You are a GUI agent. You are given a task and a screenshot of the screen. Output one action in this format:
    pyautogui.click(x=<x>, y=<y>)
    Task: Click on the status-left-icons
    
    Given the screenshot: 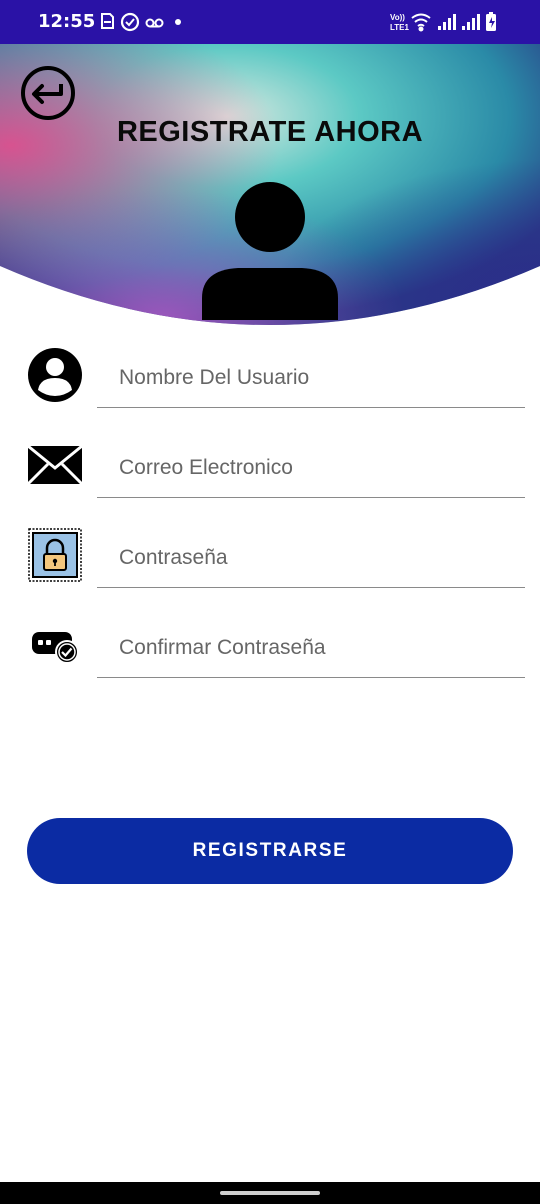 What is the action you would take?
    pyautogui.click(x=143, y=22)
    